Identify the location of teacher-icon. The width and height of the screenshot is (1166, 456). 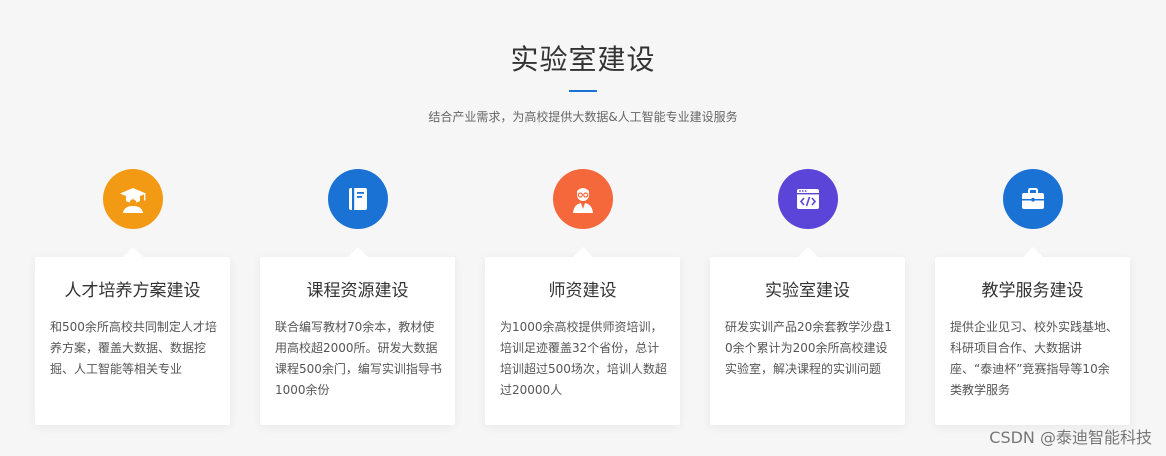
(583, 199).